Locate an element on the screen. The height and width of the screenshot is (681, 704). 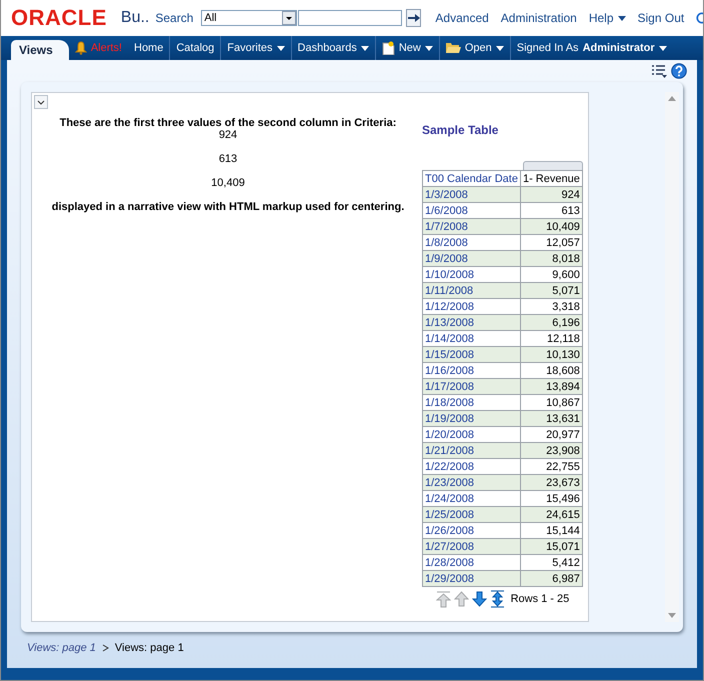
separator-icon is located at coordinates (105, 648).